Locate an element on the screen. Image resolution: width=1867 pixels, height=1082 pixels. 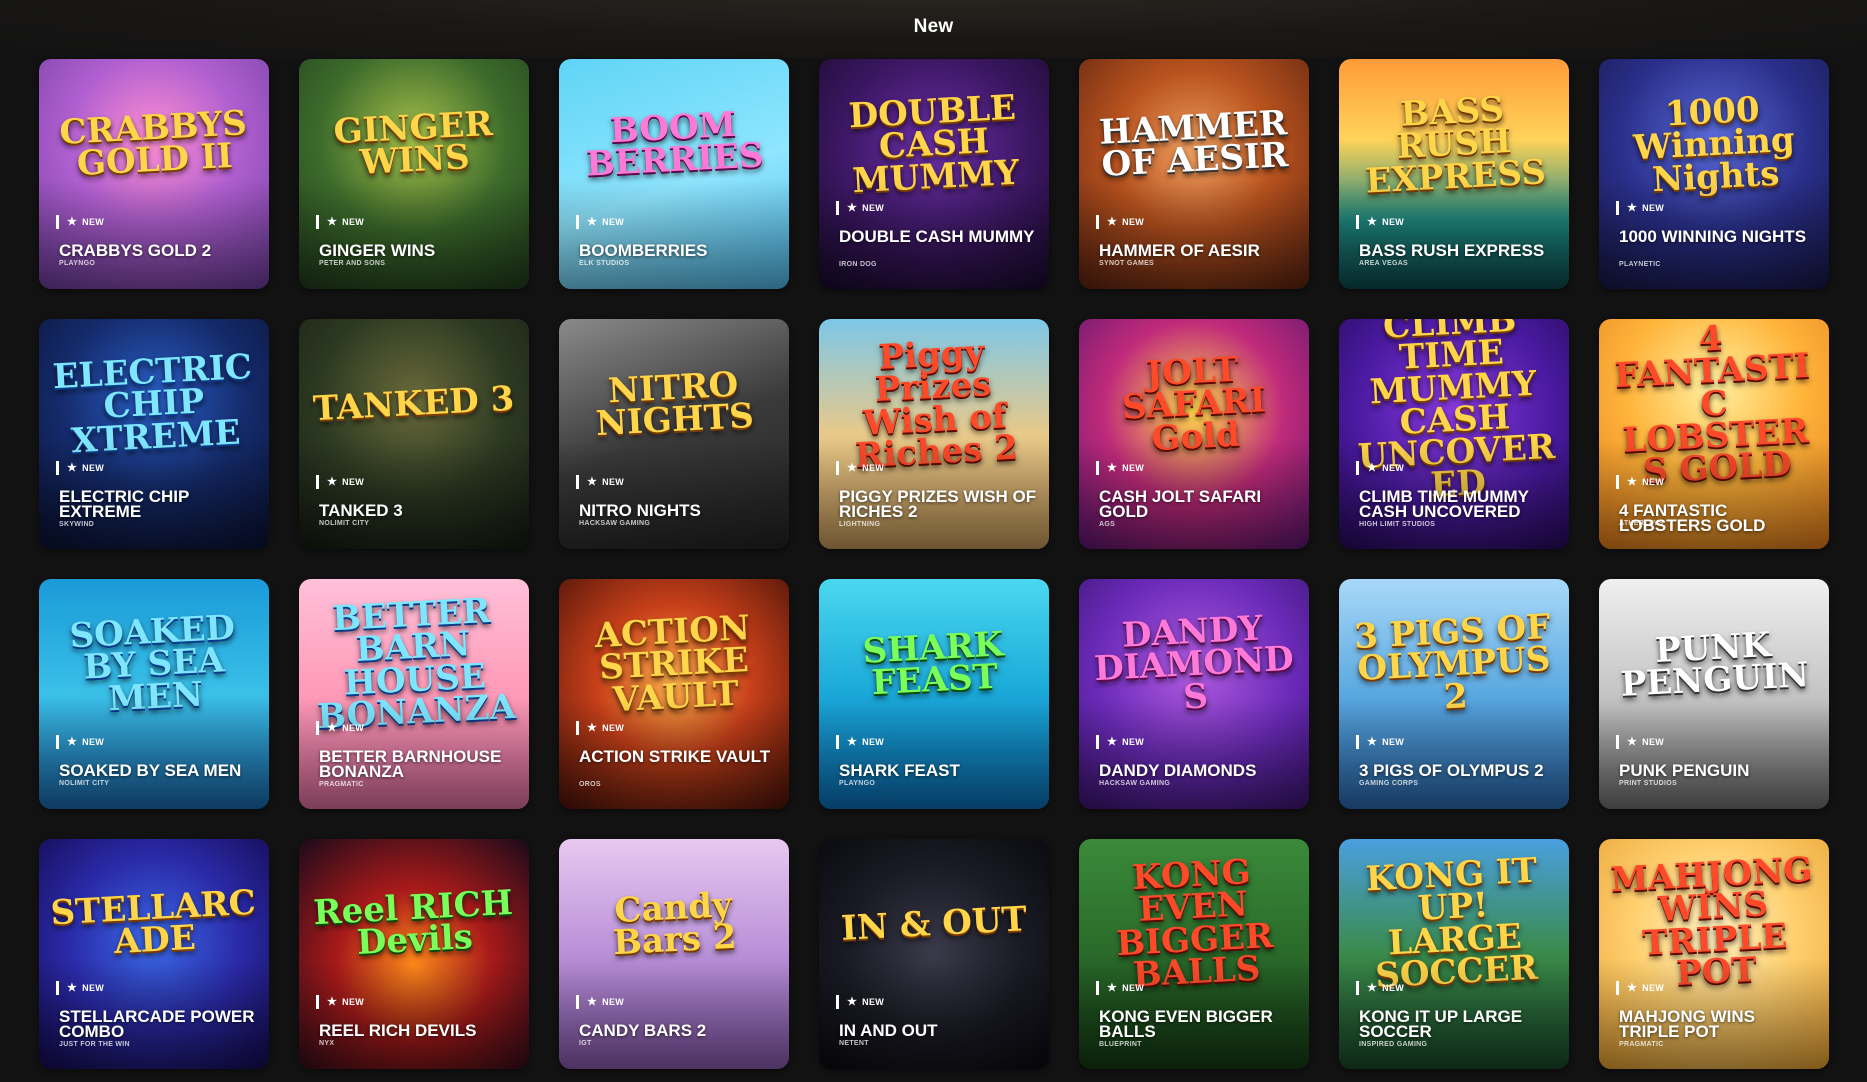
game-tile-crabbys: CRABBYS GOLD II ★ NEW CRABBYS GOLD 2 PLAYNGO is located at coordinates (154, 174).